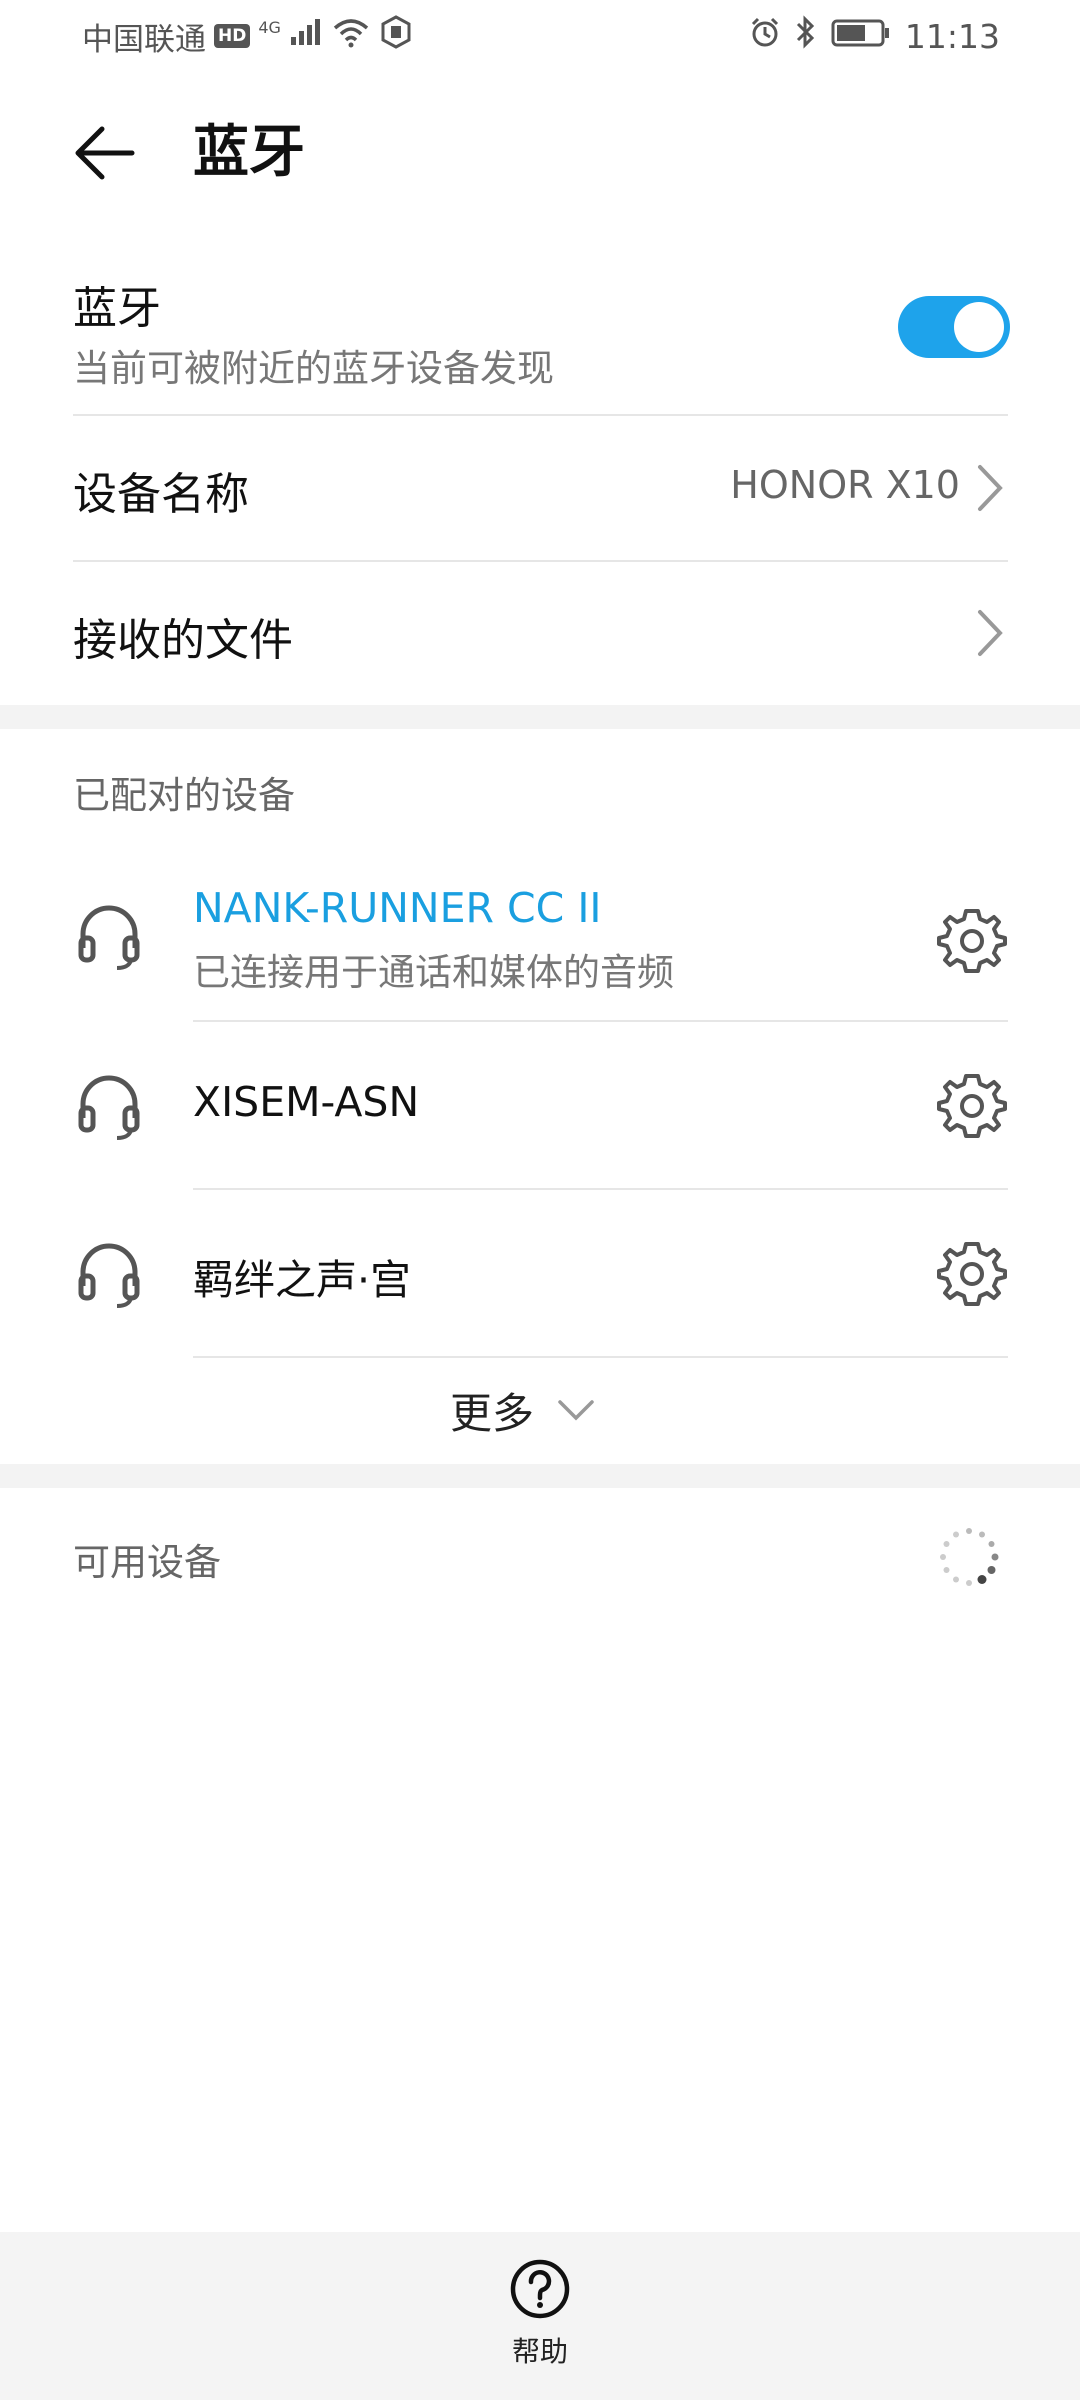 The image size is (1080, 2400). I want to click on device-name-value: HONOR X10, so click(845, 485).